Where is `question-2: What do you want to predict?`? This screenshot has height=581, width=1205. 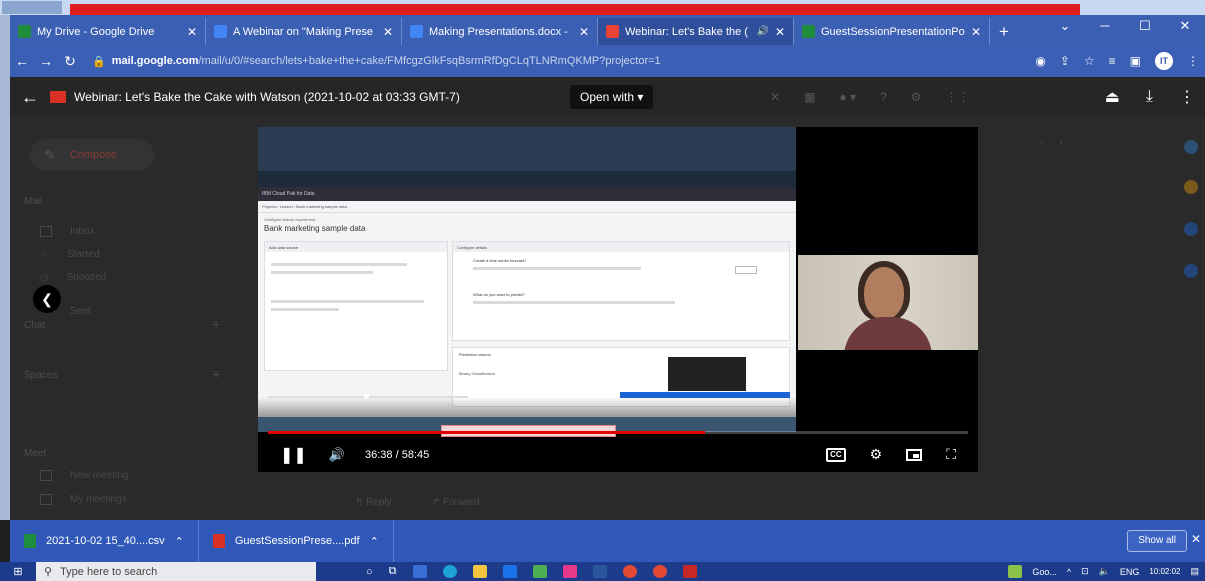
question-2: What do you want to predict? is located at coordinates (499, 294).